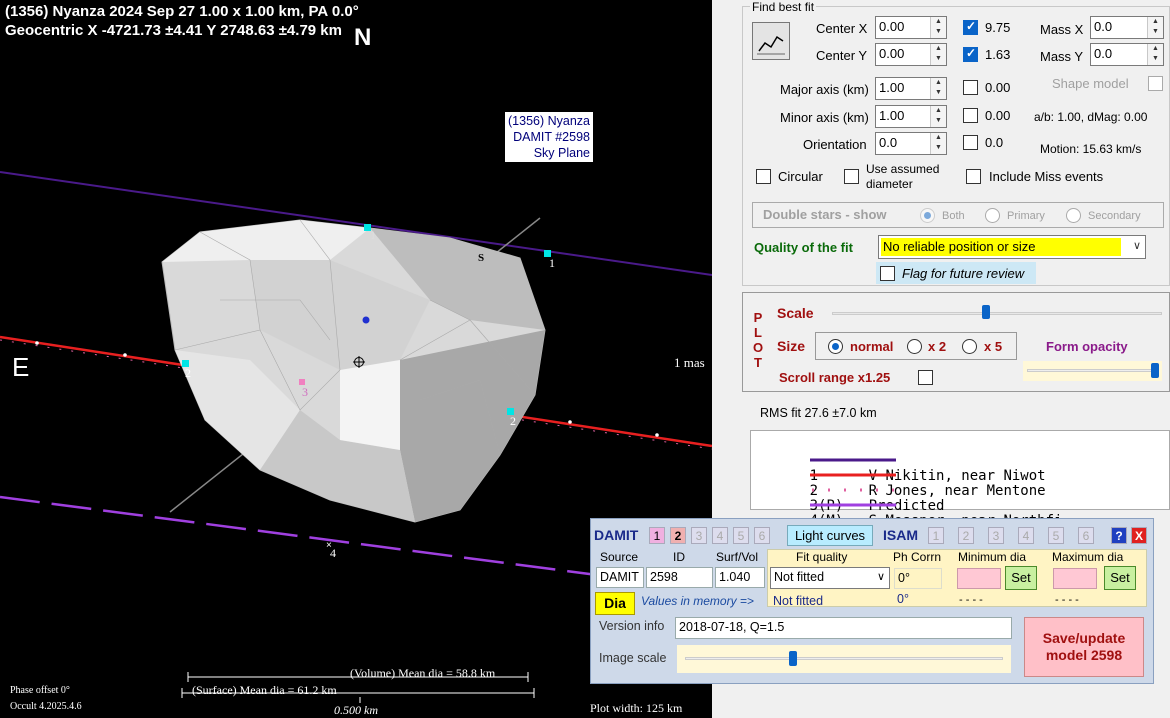 The width and height of the screenshot is (1170, 718). Describe the element at coordinates (903, 169) in the screenshot. I see `assumed-dia-line1: Use assumed` at that location.